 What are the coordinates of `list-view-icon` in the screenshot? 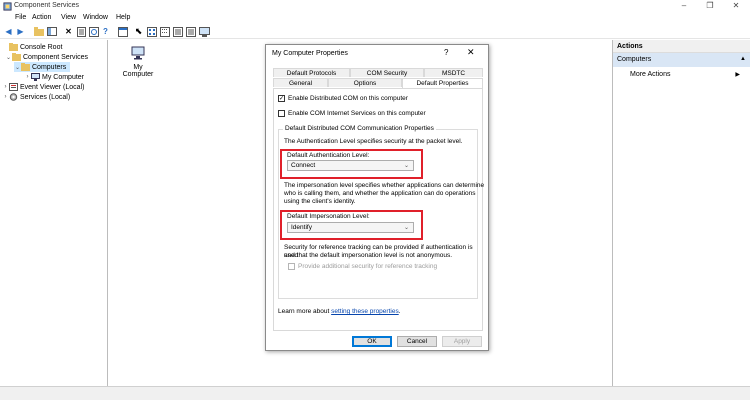 It's located at (177, 31).